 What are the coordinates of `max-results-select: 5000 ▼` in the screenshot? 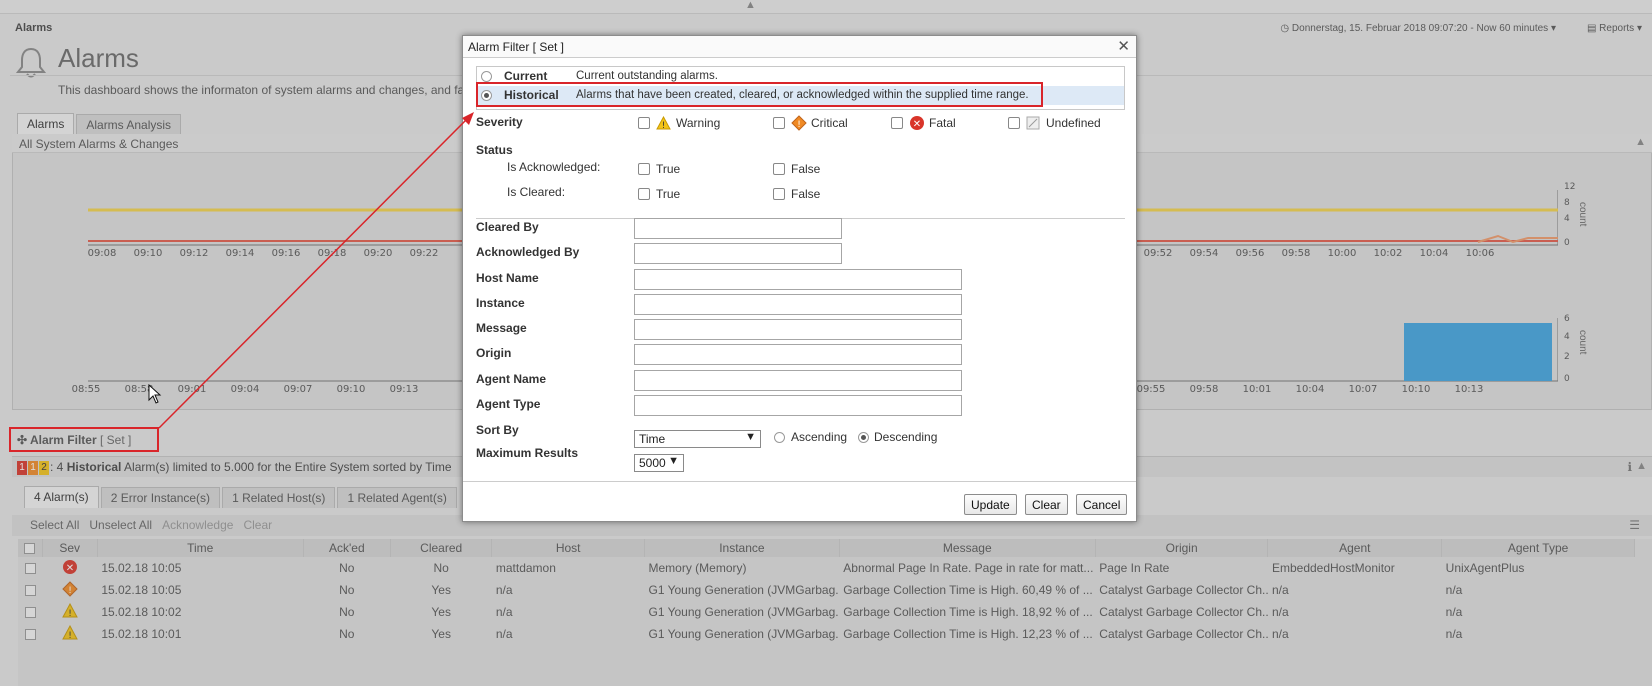 It's located at (659, 463).